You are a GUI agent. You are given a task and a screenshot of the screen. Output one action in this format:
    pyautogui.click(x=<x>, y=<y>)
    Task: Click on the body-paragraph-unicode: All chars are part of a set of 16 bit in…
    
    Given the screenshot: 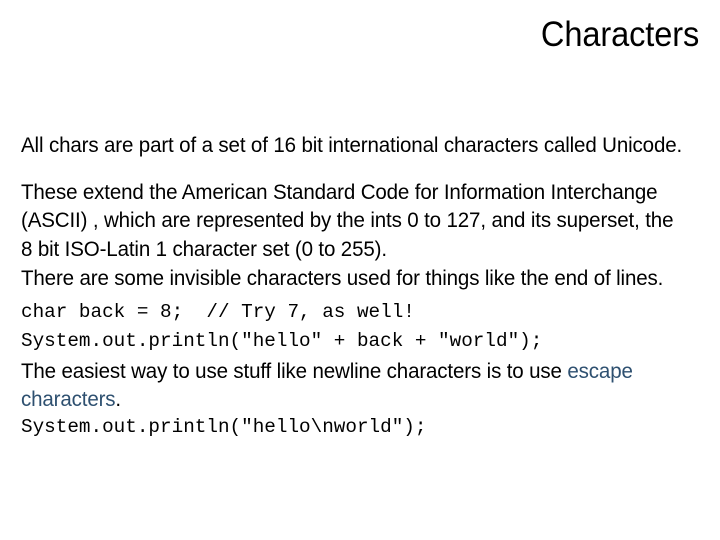 What is the action you would take?
    pyautogui.click(x=352, y=145)
    